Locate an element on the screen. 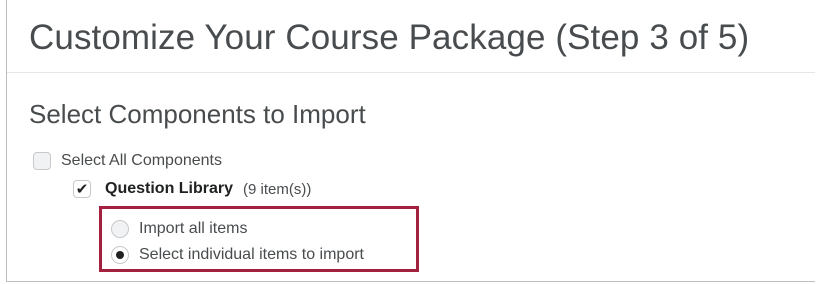  select-all-label: Select All Components is located at coordinates (141, 160).